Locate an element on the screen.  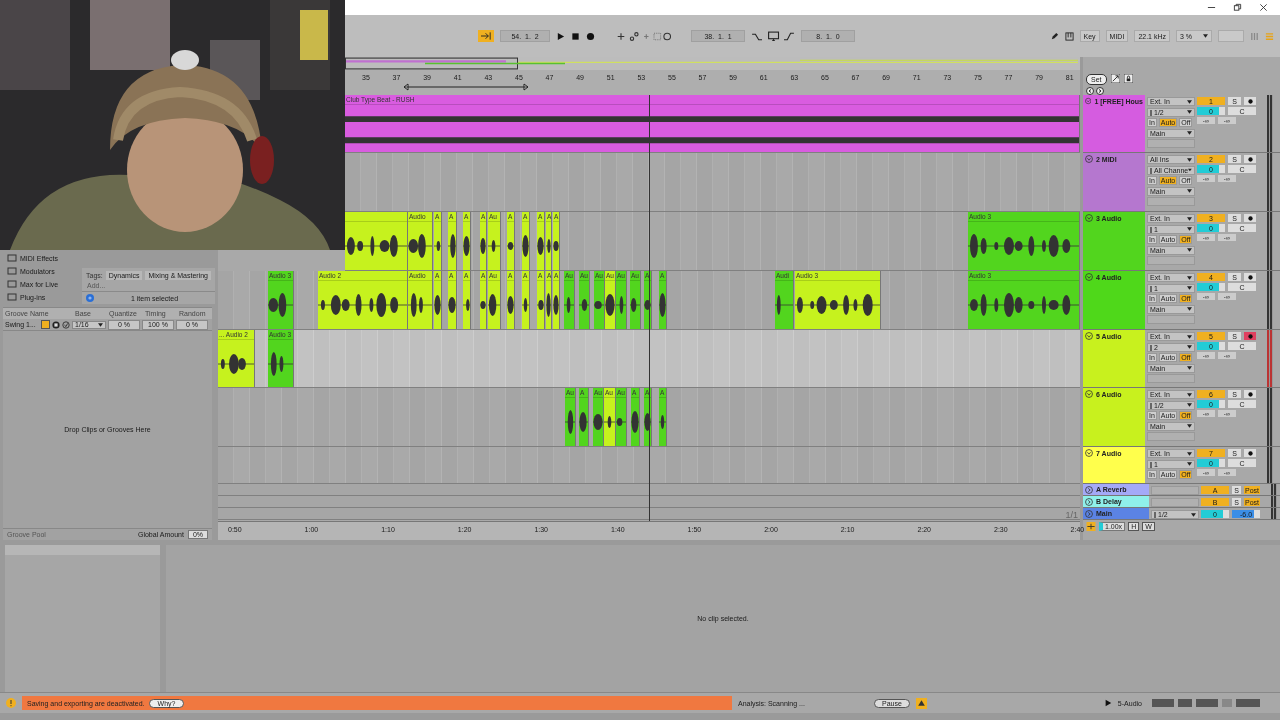
follow-behavior-icon is located at coordinates (1091, 526).